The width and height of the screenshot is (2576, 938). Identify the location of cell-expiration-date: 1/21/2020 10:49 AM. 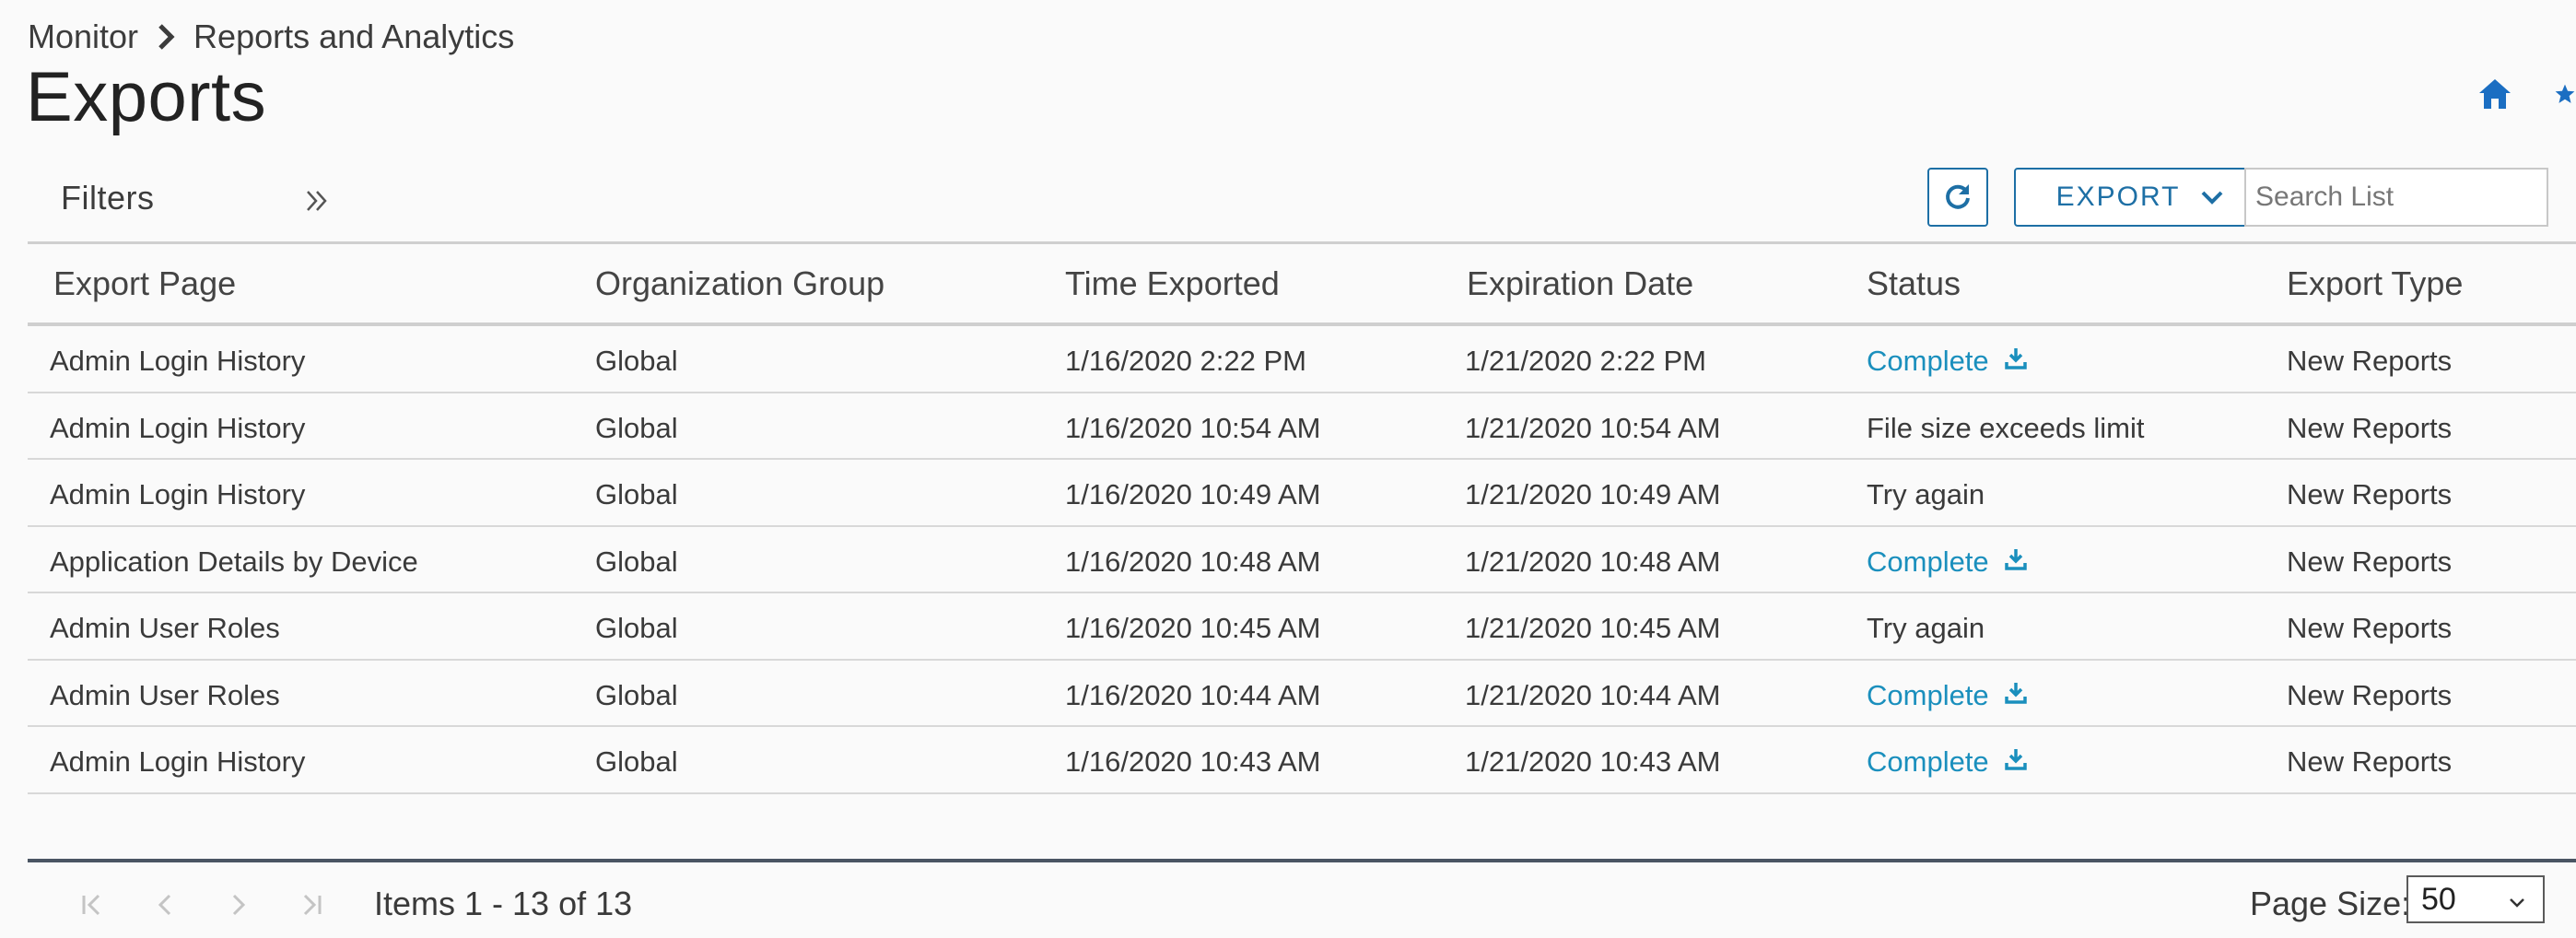
(1593, 494).